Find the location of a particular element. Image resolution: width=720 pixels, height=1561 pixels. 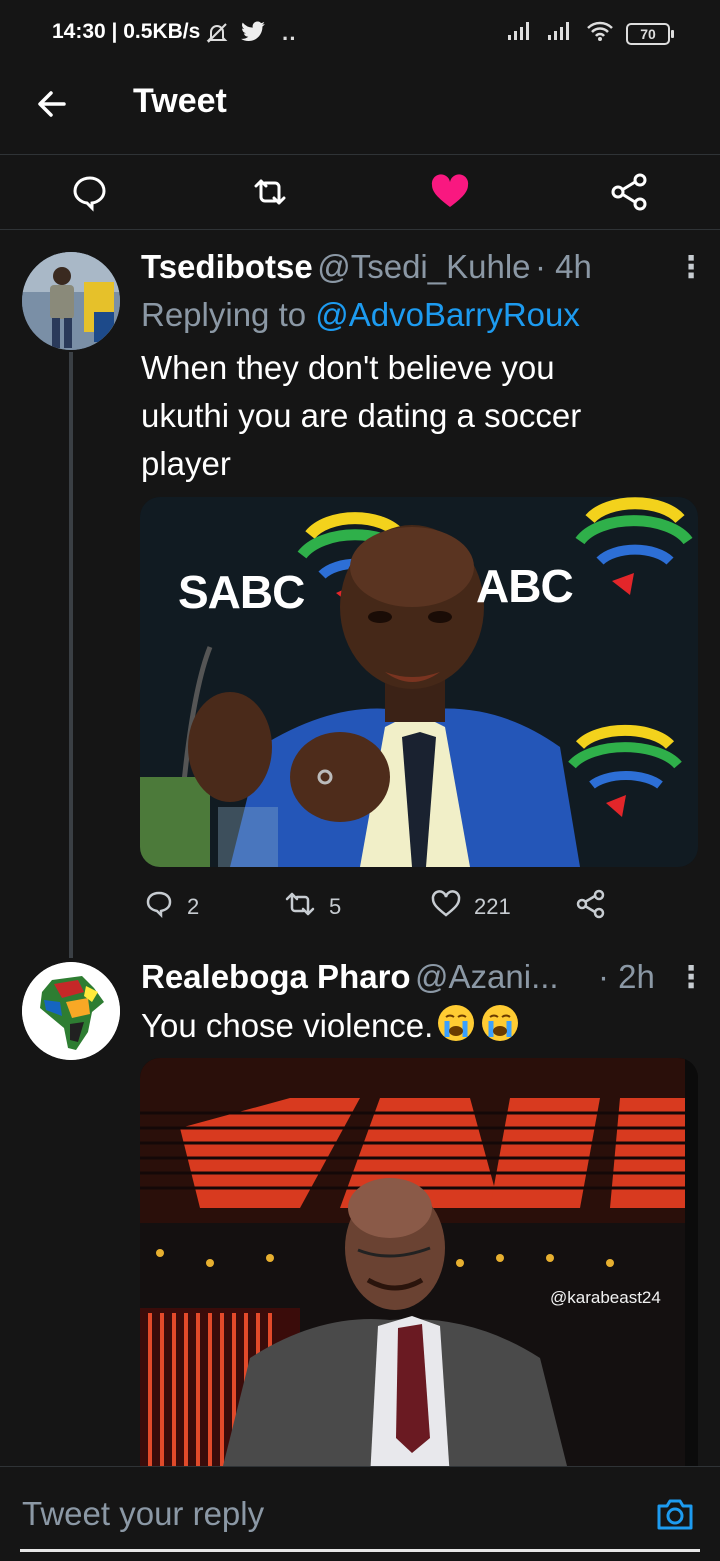

avatar-tsedibotse is located at coordinates (71, 301).